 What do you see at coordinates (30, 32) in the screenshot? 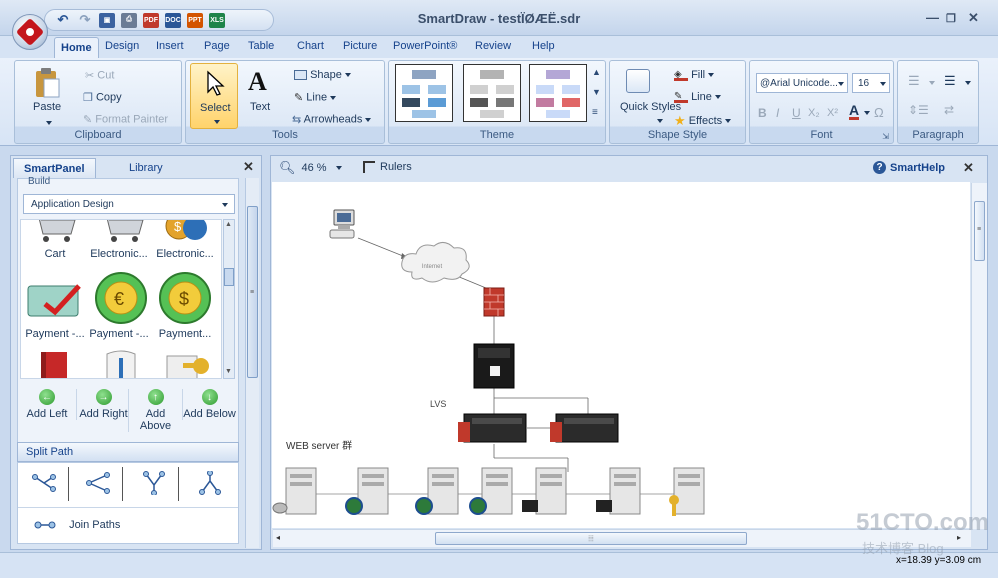
I see `app-menu-button` at bounding box center [30, 32].